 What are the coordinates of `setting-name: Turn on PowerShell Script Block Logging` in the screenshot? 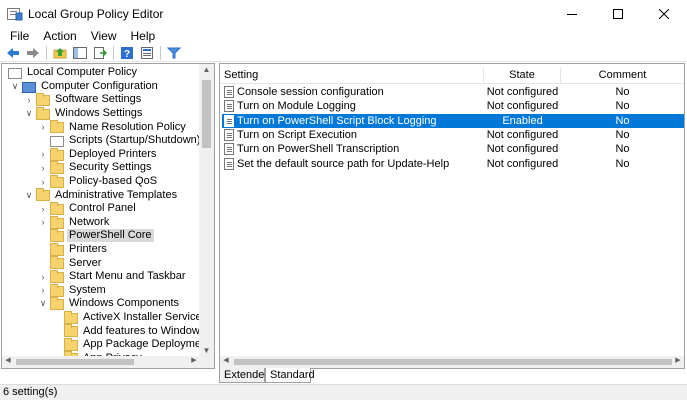 It's located at (337, 120).